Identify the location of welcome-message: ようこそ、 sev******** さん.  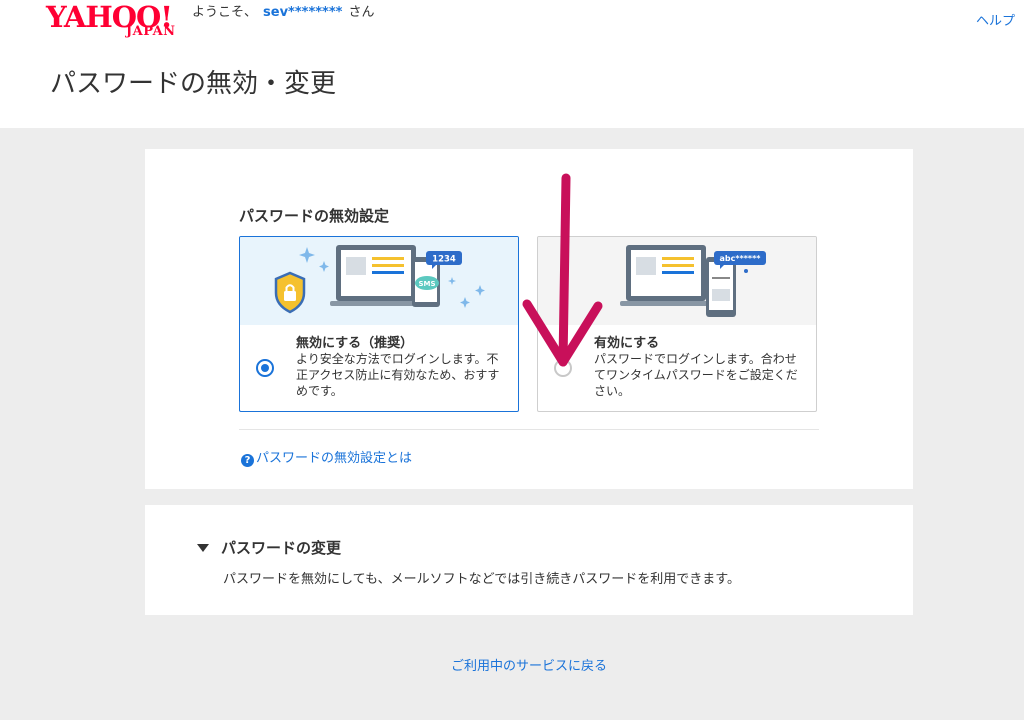
(283, 13).